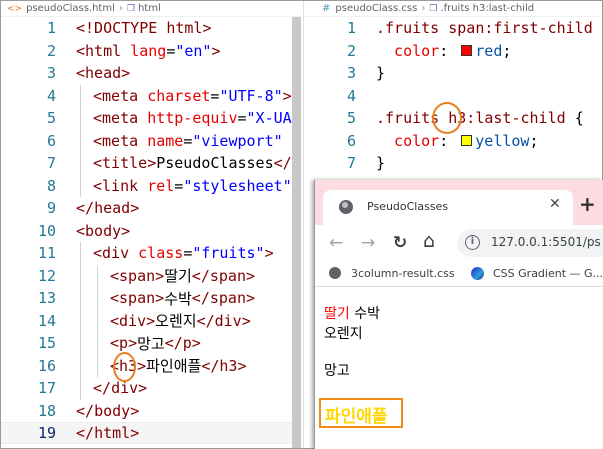 Image resolution: width=603 pixels, height=449 pixels. I want to click on code-text: < div > 오렌지 </div >, so click(180, 320).